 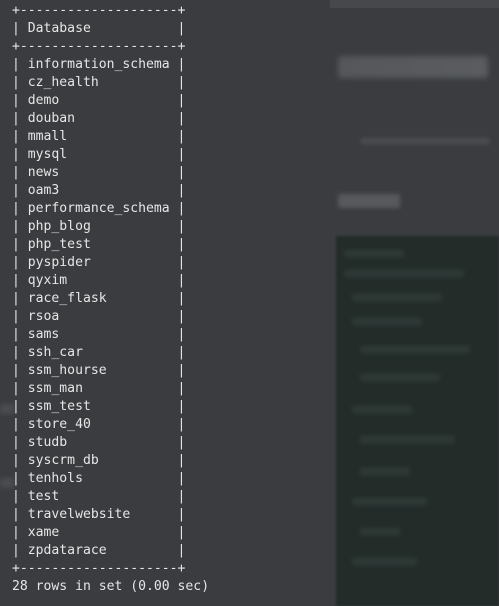 What do you see at coordinates (99, 514) in the screenshot?
I see `table-row: | travelwebsite |` at bounding box center [99, 514].